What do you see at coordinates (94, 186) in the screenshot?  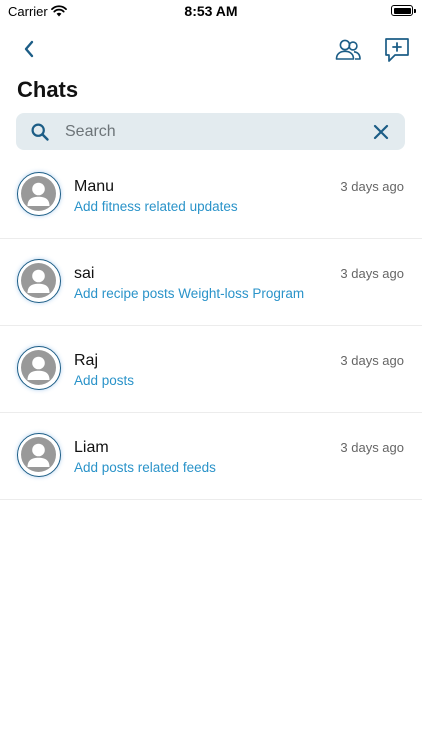 I see `chat-name: Manu` at bounding box center [94, 186].